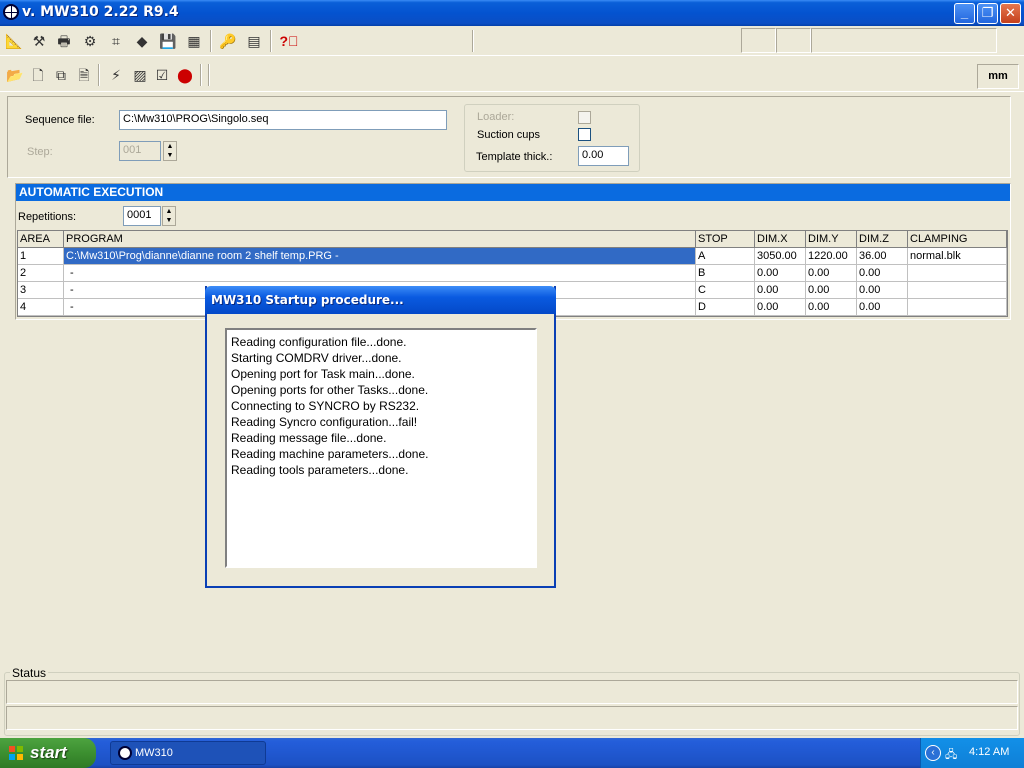 Image resolution: width=1024 pixels, height=768 pixels. I want to click on copy-icon: ⧉, so click(61, 75).